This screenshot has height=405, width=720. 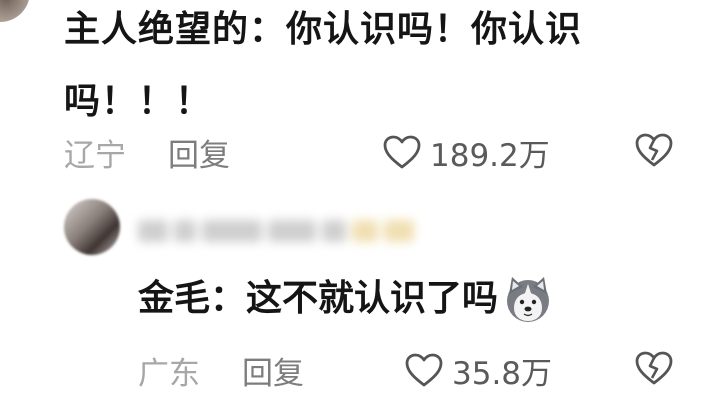 What do you see at coordinates (278, 231) in the screenshot?
I see `blurred-username` at bounding box center [278, 231].